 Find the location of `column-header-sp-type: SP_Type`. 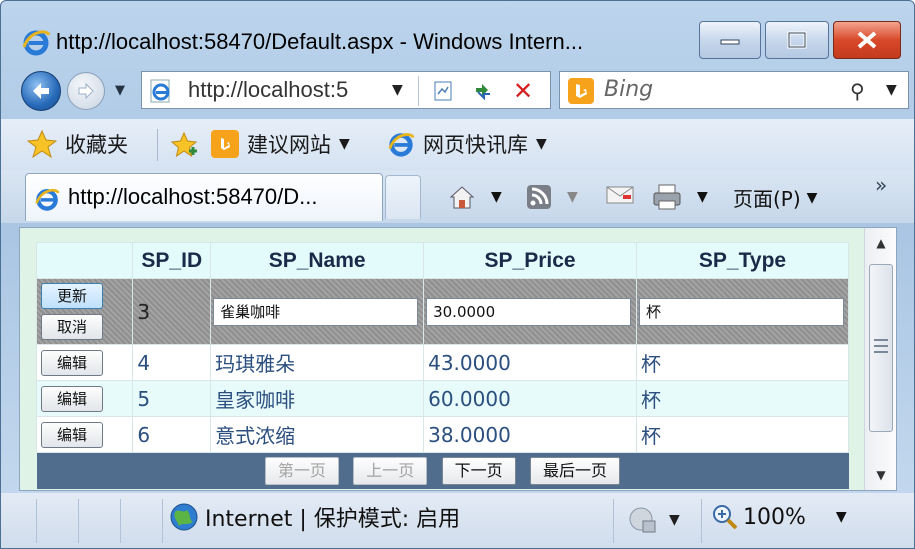

column-header-sp-type: SP_Type is located at coordinates (742, 260).